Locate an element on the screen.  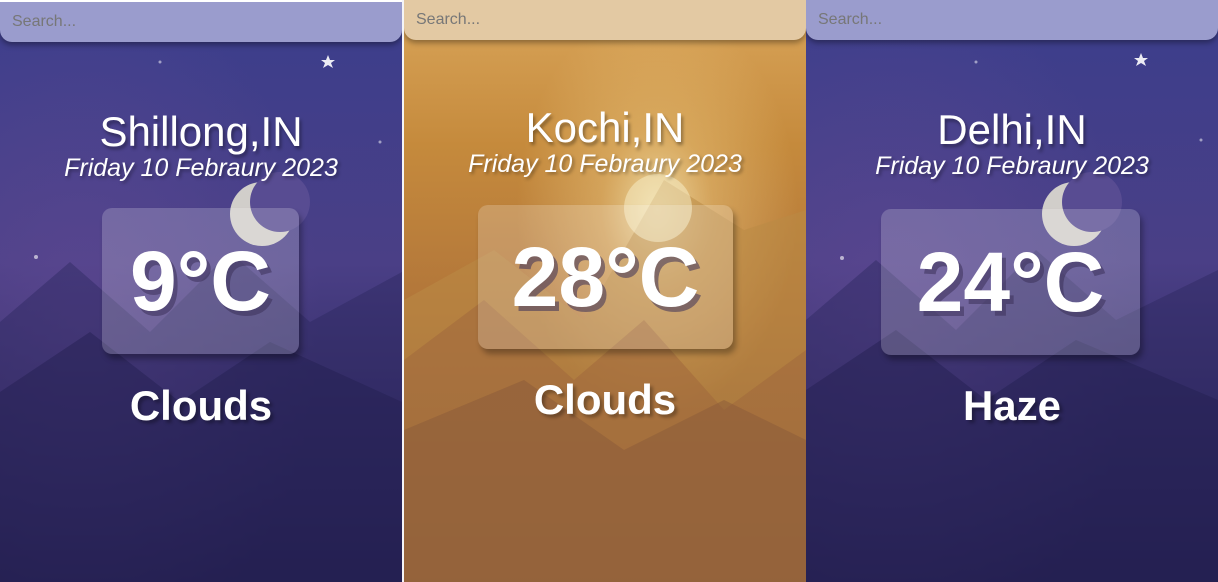
temperature-card: 28°C is located at coordinates (605, 277).